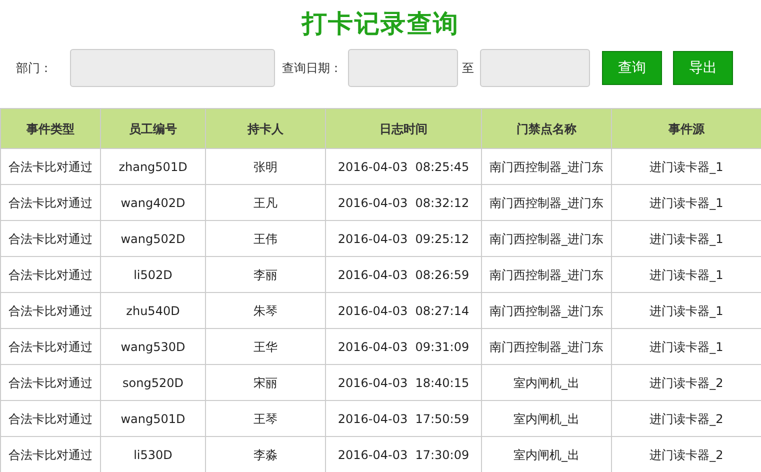 This screenshot has height=472, width=761. Describe the element at coordinates (266, 202) in the screenshot. I see `table-cell: 王凡` at that location.